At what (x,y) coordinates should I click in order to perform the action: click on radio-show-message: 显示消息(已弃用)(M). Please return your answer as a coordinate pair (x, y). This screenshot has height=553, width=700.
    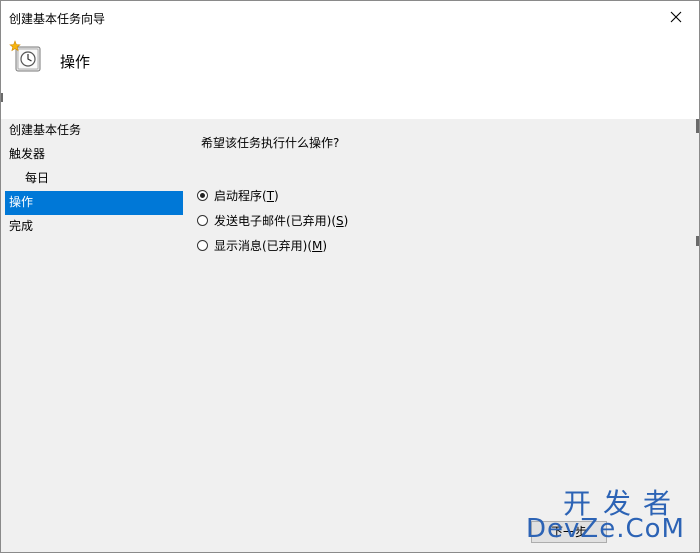
    Looking at the image, I should click on (272, 245).